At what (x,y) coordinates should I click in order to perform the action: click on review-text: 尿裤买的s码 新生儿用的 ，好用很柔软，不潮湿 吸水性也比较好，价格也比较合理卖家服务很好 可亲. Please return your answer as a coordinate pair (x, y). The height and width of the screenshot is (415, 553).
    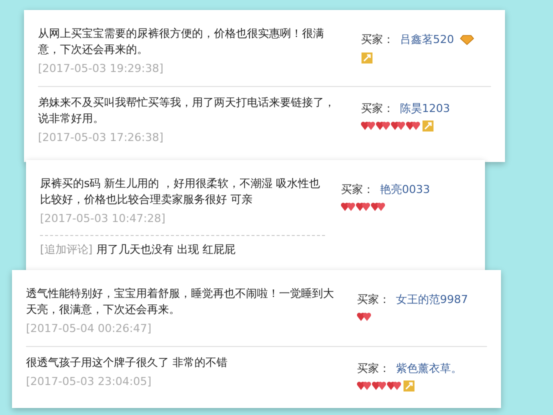
    Looking at the image, I should click on (181, 192).